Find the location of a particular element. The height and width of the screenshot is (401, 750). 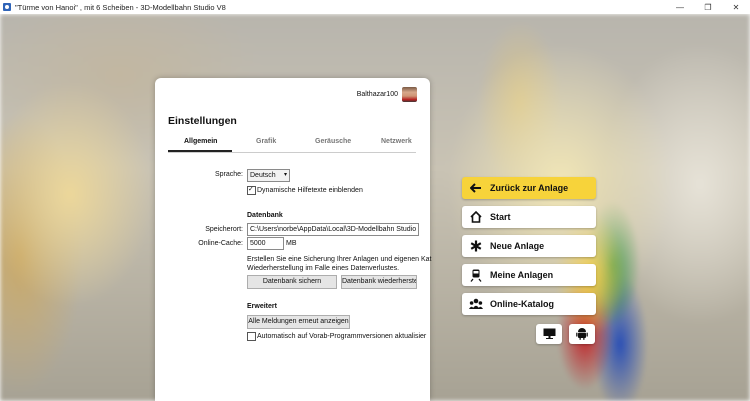

language-label: Sprache: is located at coordinates (228, 174).